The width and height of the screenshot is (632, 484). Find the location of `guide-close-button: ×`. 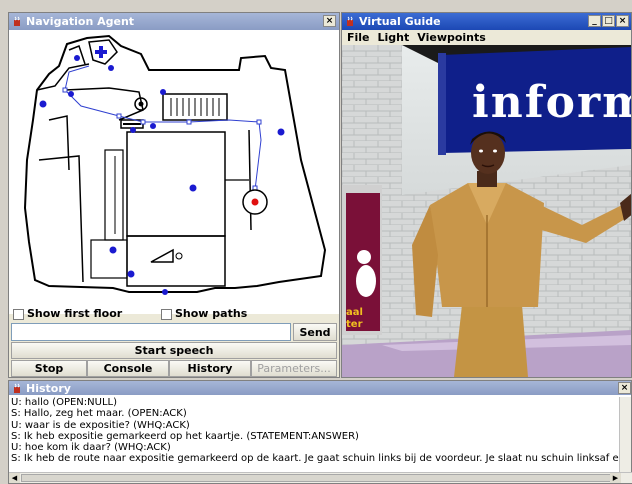

guide-close-button: × is located at coordinates (622, 21).